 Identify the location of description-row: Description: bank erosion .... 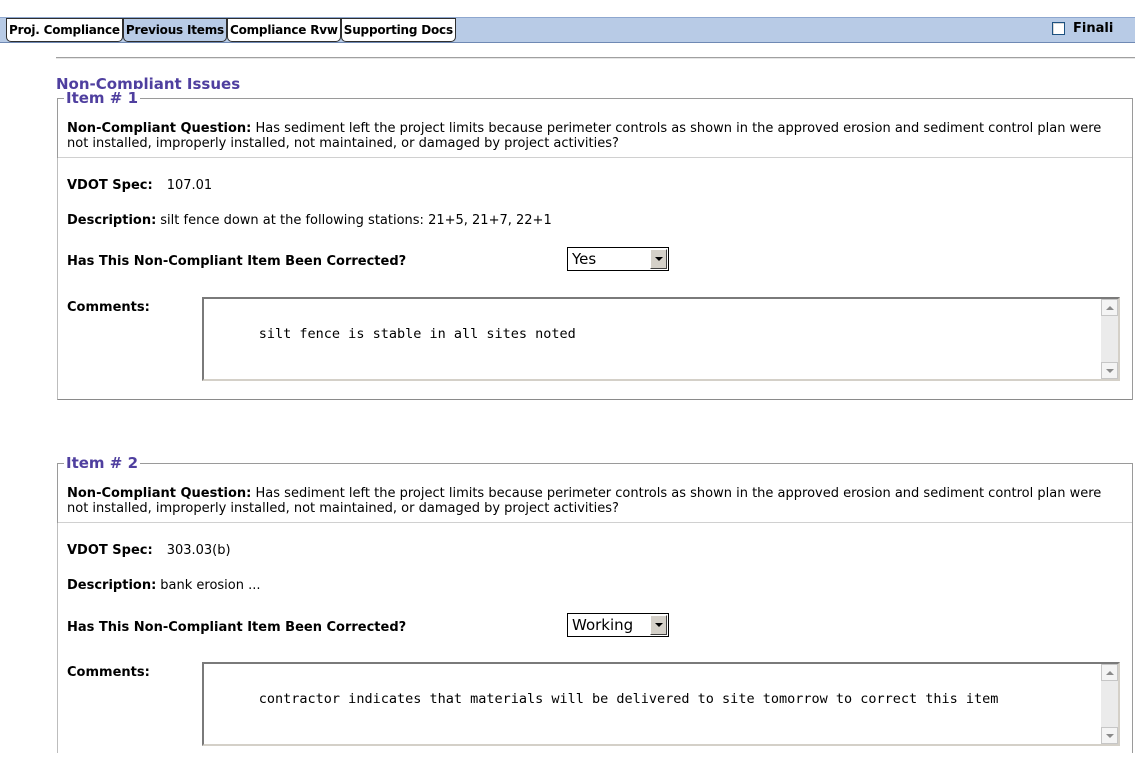
(164, 585).